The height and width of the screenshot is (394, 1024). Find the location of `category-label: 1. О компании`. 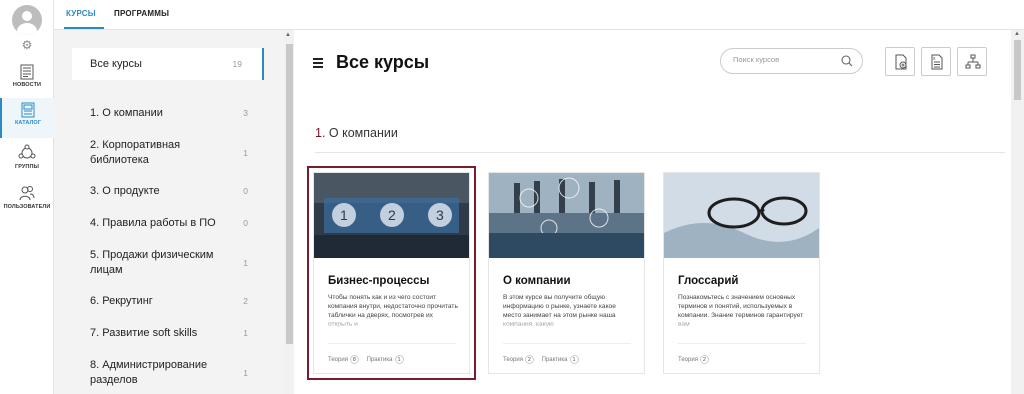

category-label: 1. О компании is located at coordinates (126, 113).